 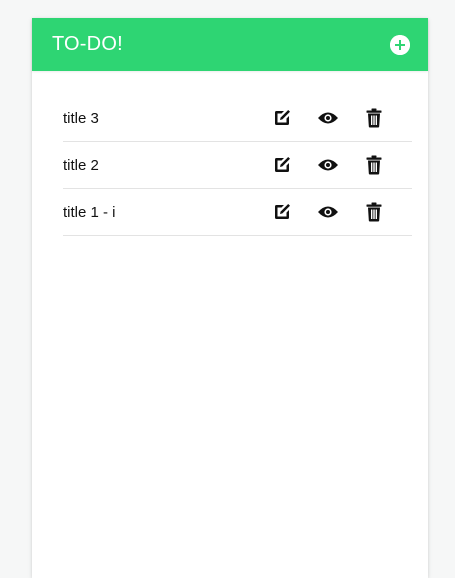 I want to click on app-header: TO-DO!, so click(x=230, y=44).